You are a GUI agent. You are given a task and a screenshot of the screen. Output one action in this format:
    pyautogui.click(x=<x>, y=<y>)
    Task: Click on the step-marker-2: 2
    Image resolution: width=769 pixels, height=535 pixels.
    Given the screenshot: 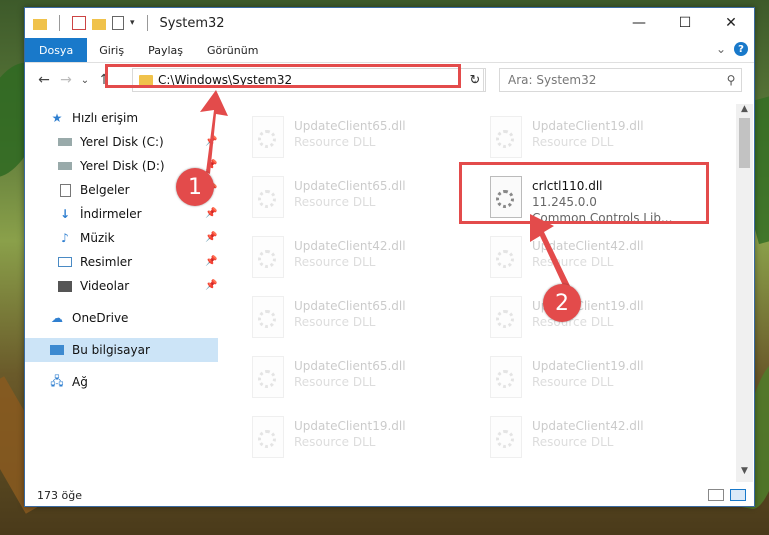 What is the action you would take?
    pyautogui.click(x=562, y=303)
    